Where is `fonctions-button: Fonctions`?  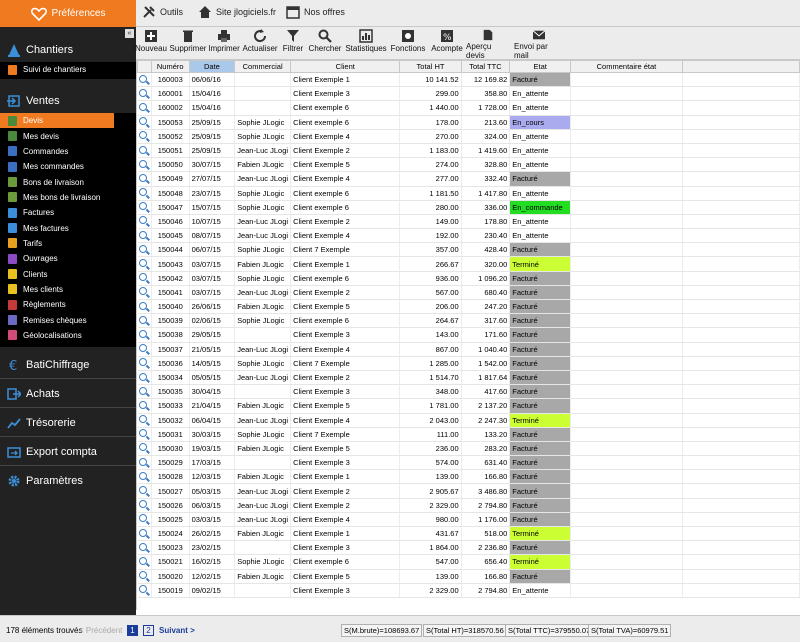
fonctions-button: Fonctions is located at coordinates (408, 43).